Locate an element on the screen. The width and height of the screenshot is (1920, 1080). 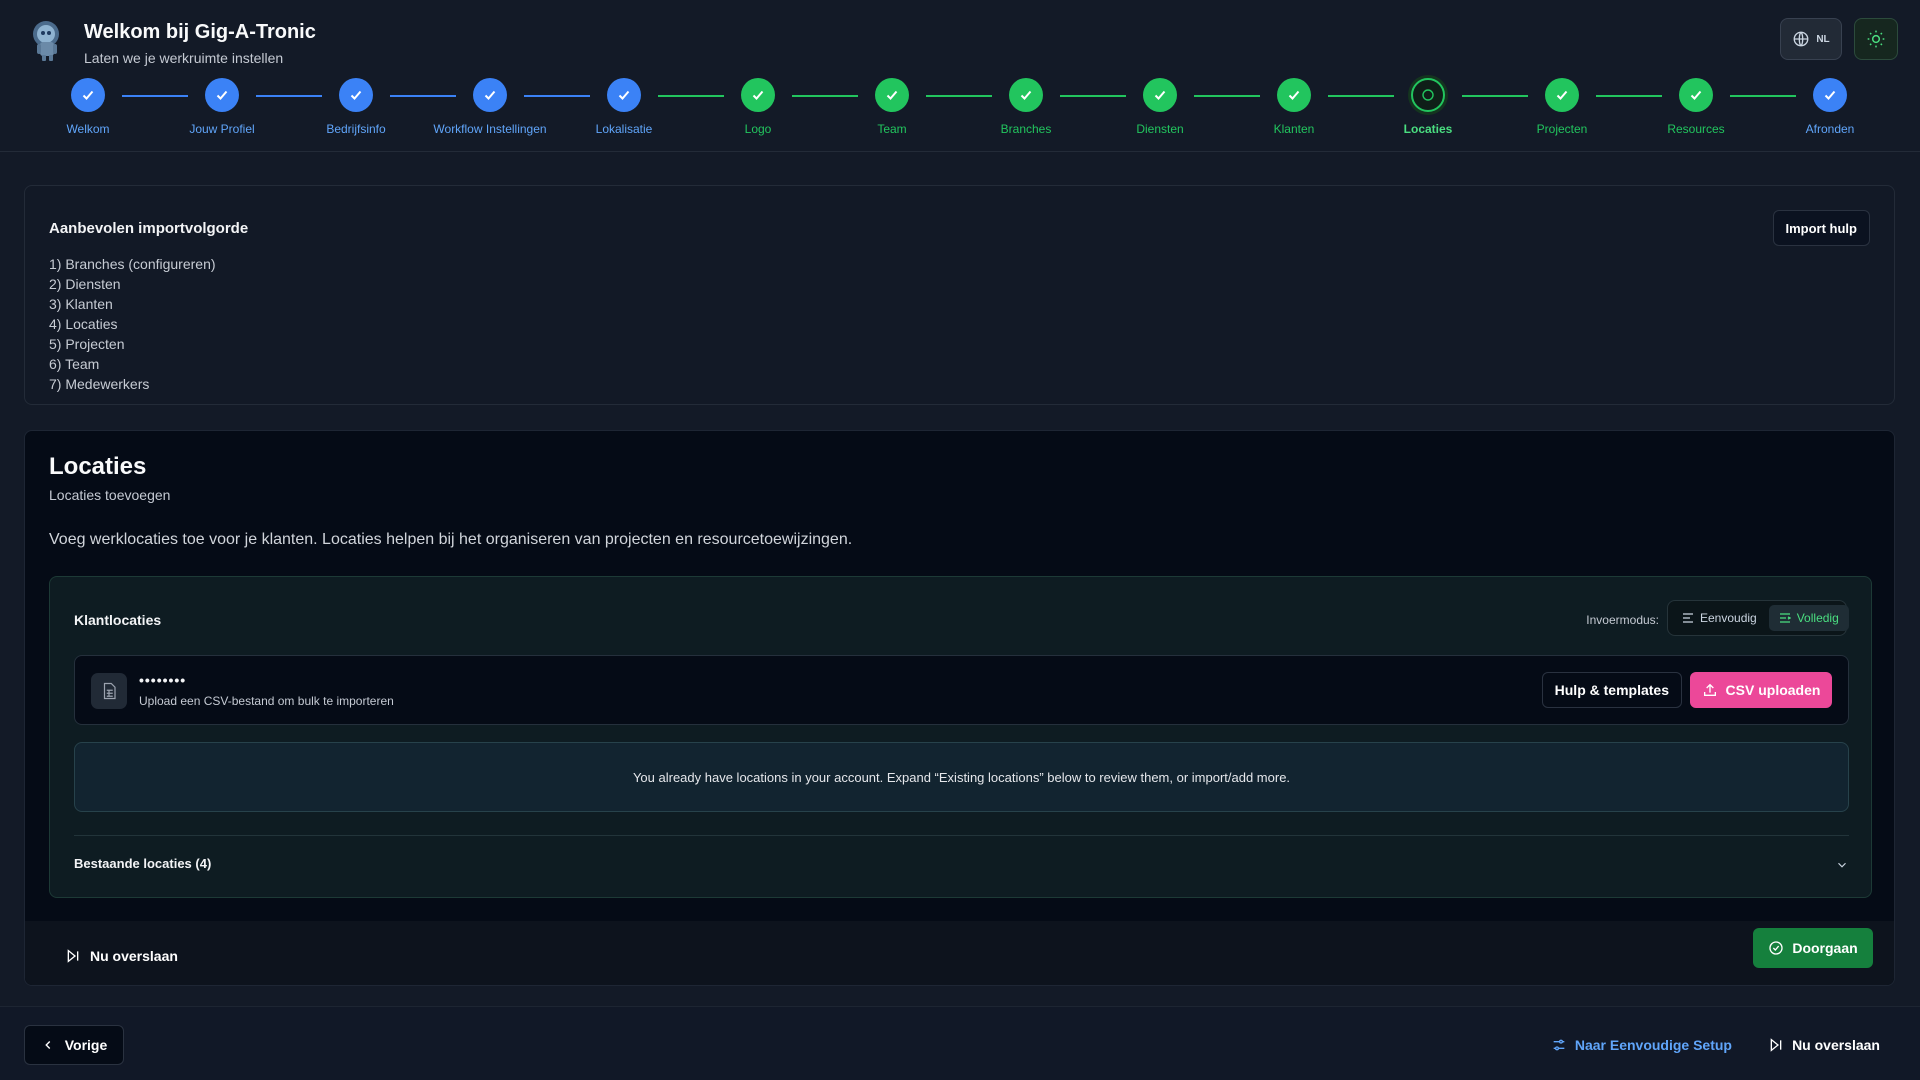
skip-now-label: Nu overslaan is located at coordinates (134, 956).